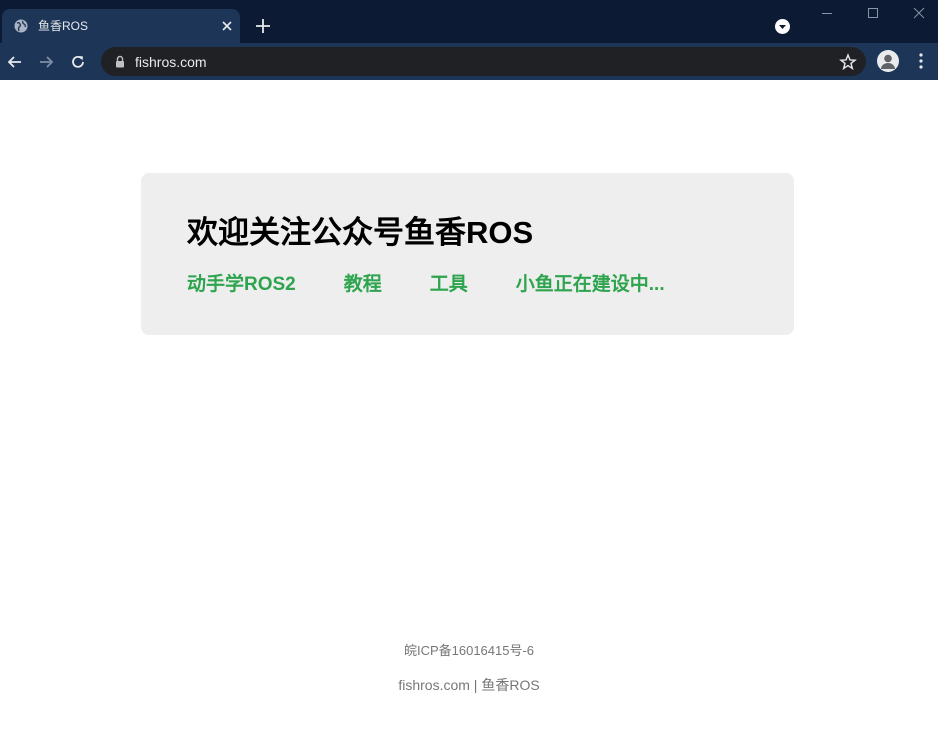  I want to click on back-arrow-icon, so click(15, 62).